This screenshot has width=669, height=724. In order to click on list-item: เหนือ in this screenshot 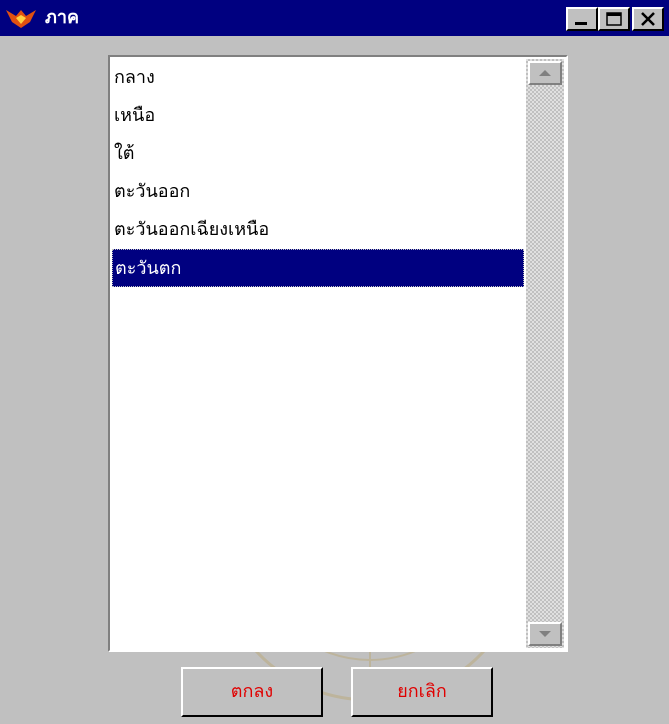, I will do `click(318, 116)`.